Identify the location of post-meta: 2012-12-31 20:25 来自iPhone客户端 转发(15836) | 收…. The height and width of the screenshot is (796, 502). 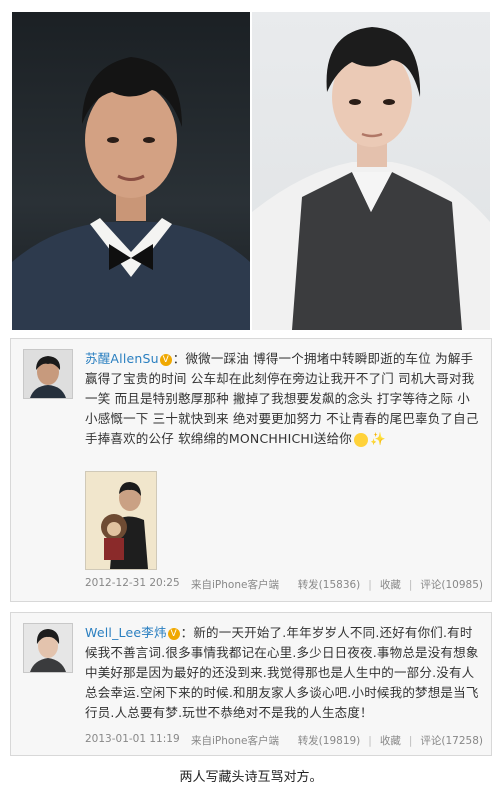
(284, 586).